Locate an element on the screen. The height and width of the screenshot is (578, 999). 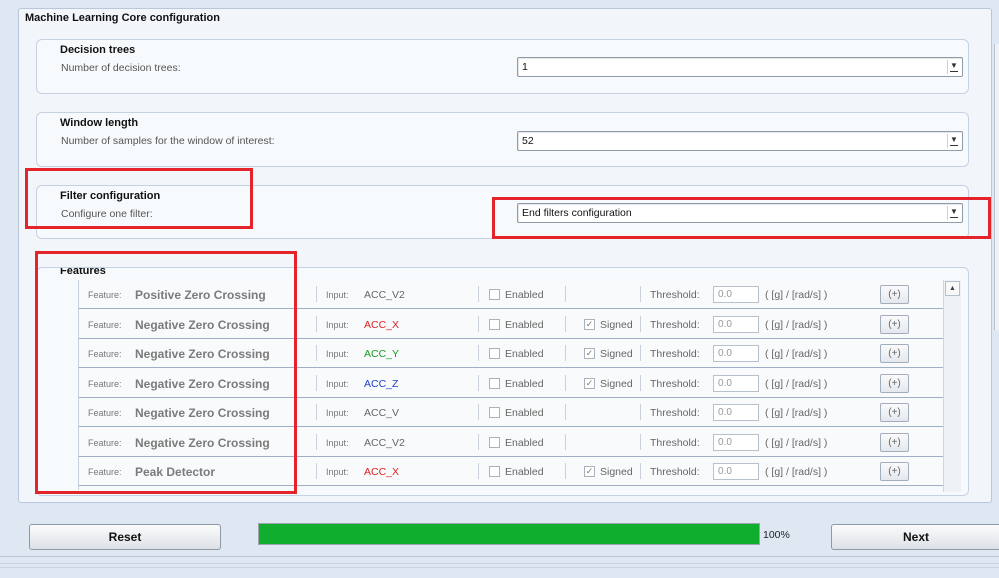
window-length-select: 52 ▼ is located at coordinates (740, 141).